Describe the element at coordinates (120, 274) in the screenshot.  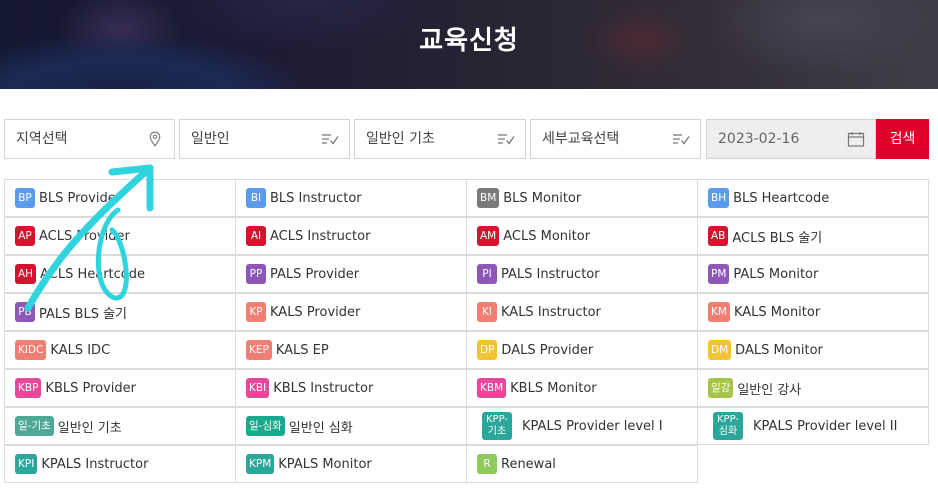
I see `course-item: AH ACLS Heartcode` at that location.